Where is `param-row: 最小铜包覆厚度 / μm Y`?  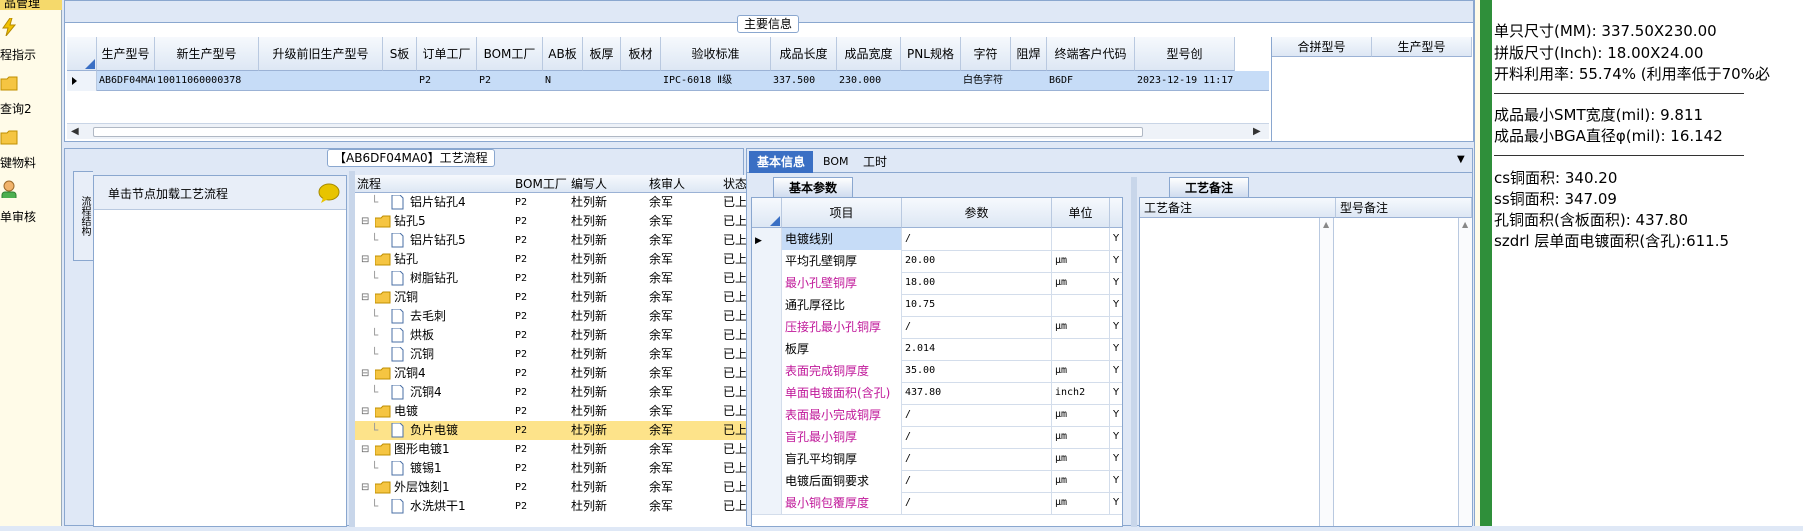
param-row: 最小铜包覆厚度 / μm Y is located at coordinates (937, 503).